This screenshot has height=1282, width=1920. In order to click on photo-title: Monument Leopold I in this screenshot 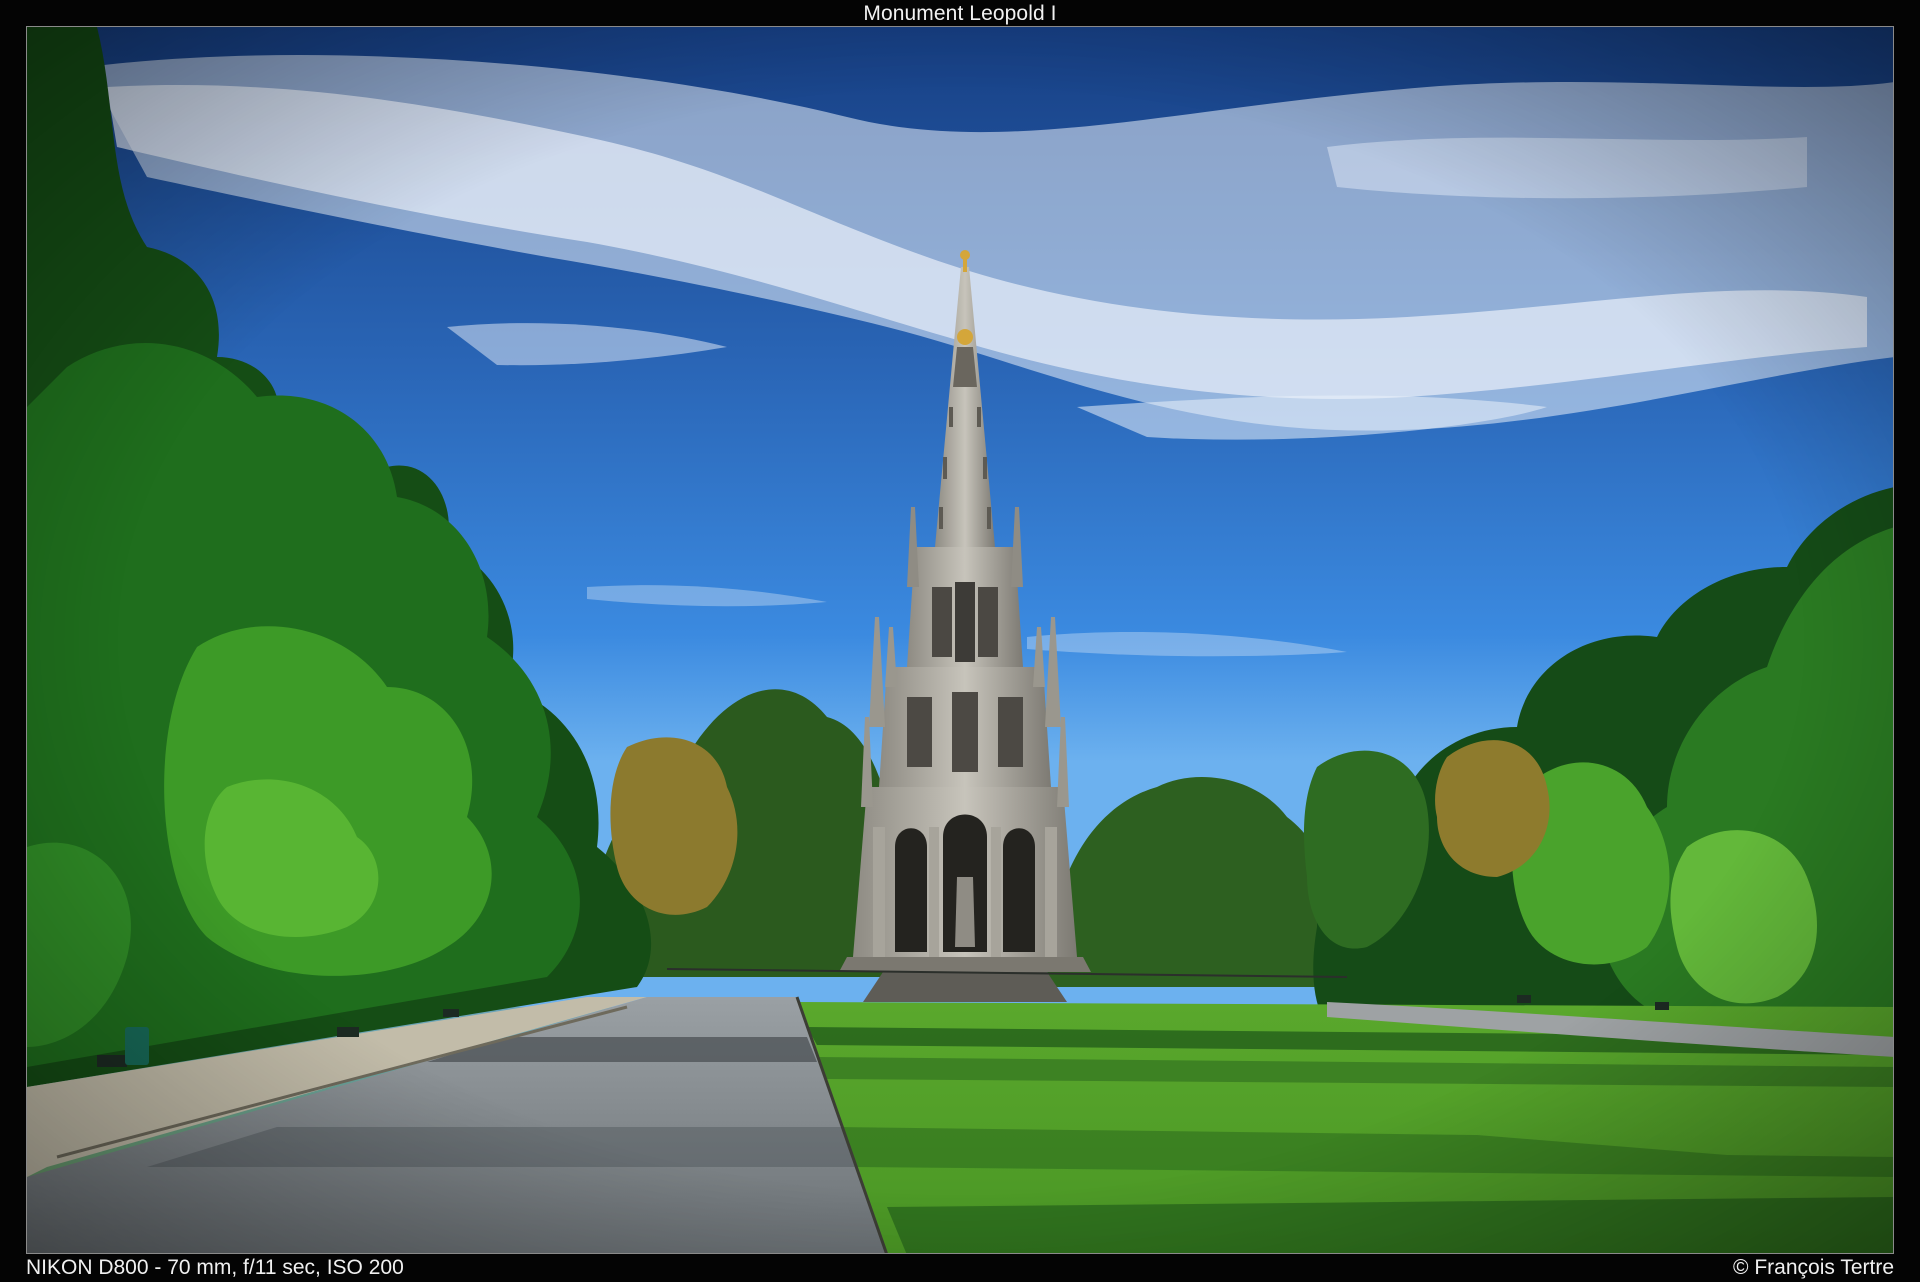, I will do `click(960, 13)`.